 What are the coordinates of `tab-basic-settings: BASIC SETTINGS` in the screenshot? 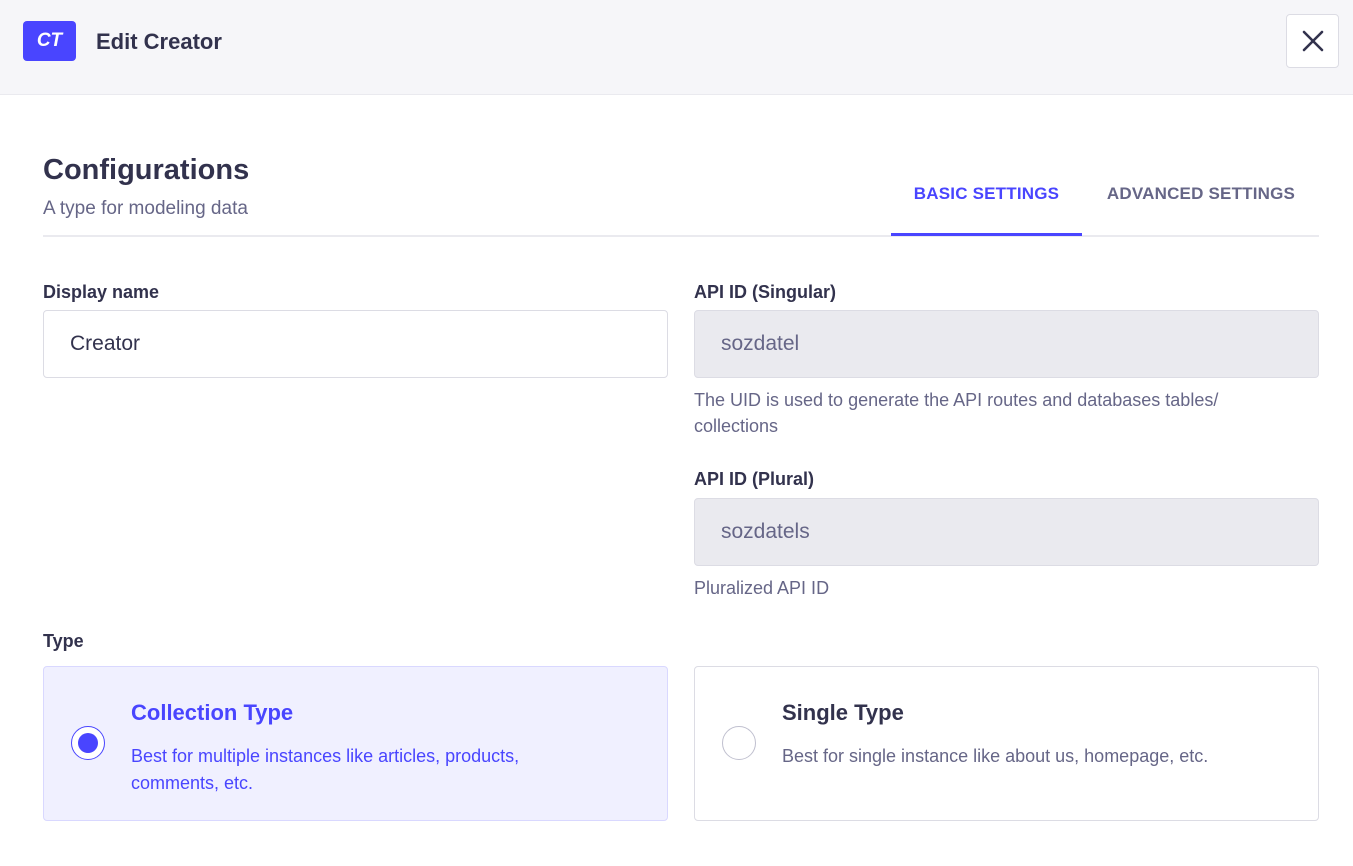 It's located at (986, 203).